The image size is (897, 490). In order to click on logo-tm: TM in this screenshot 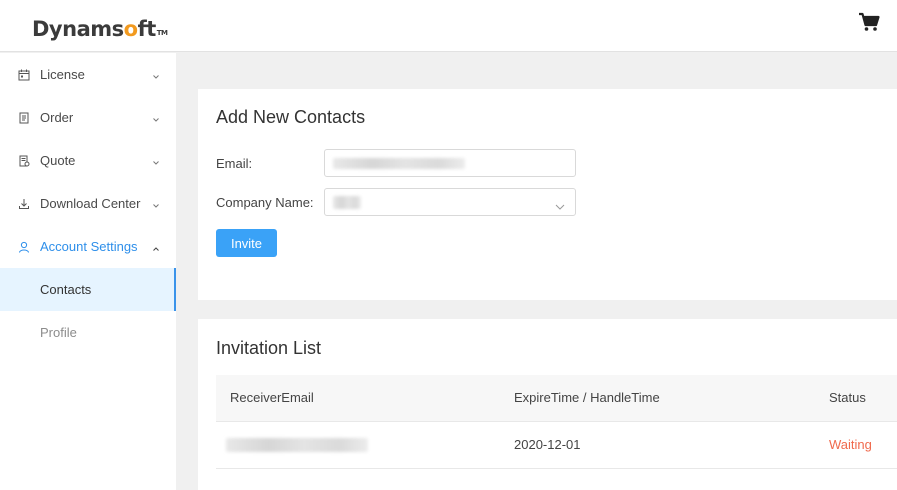, I will do `click(162, 33)`.